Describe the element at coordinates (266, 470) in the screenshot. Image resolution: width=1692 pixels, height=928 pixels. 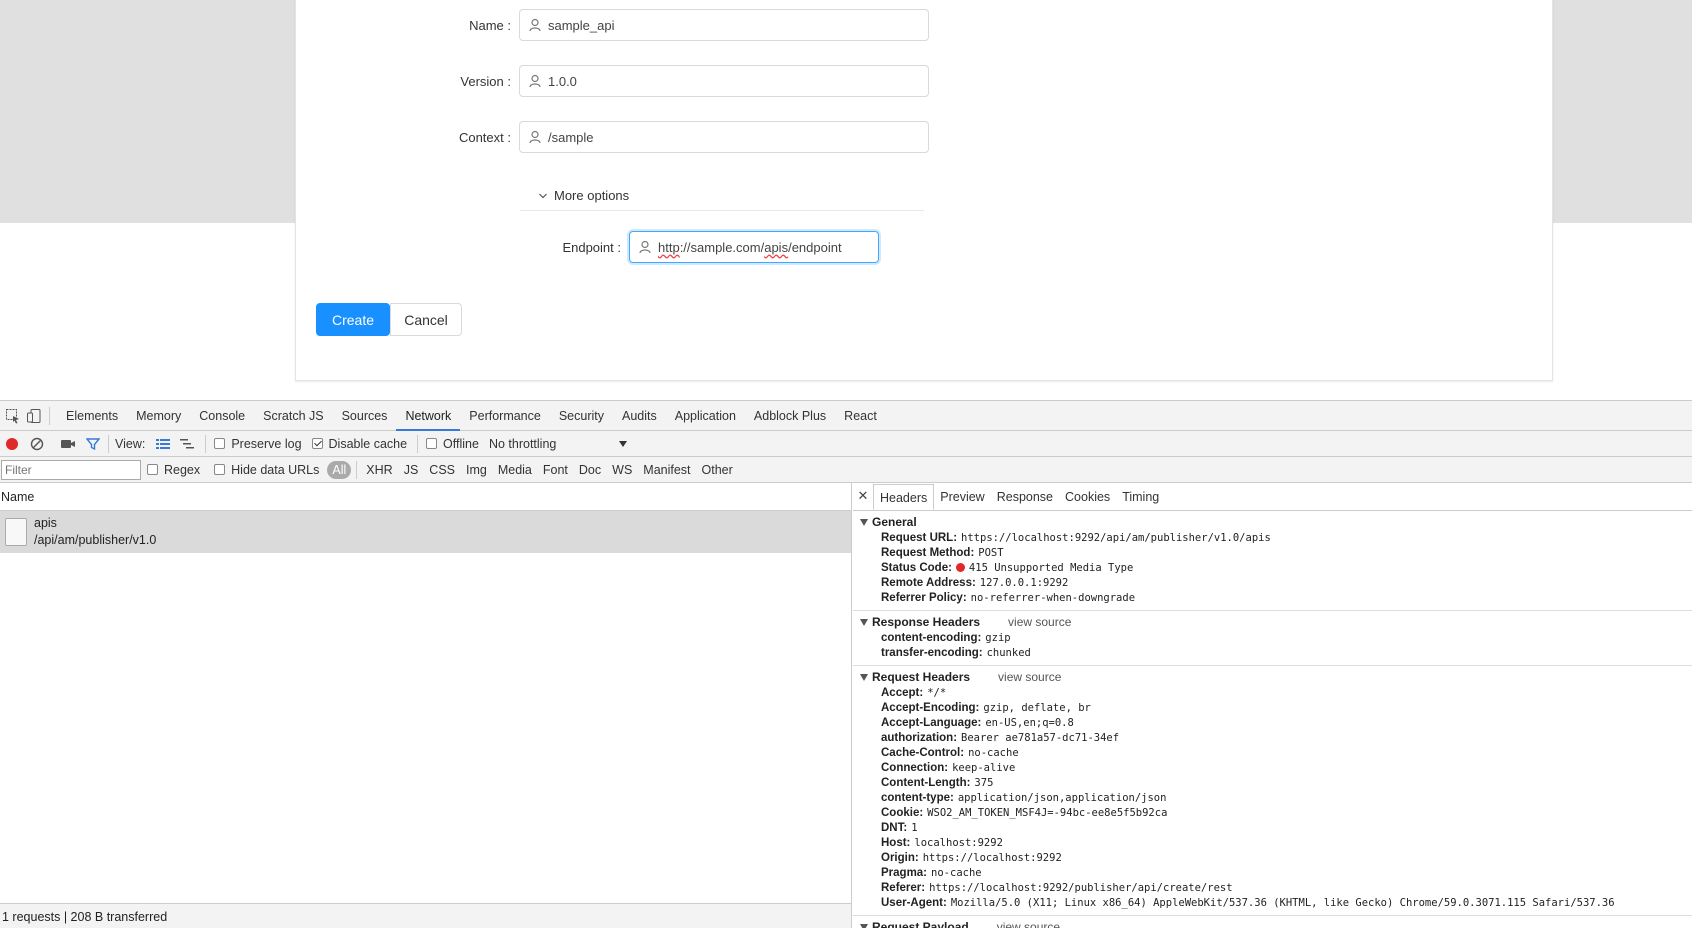
I see `hide-data-urls-checkbox: Hide data URLs` at that location.